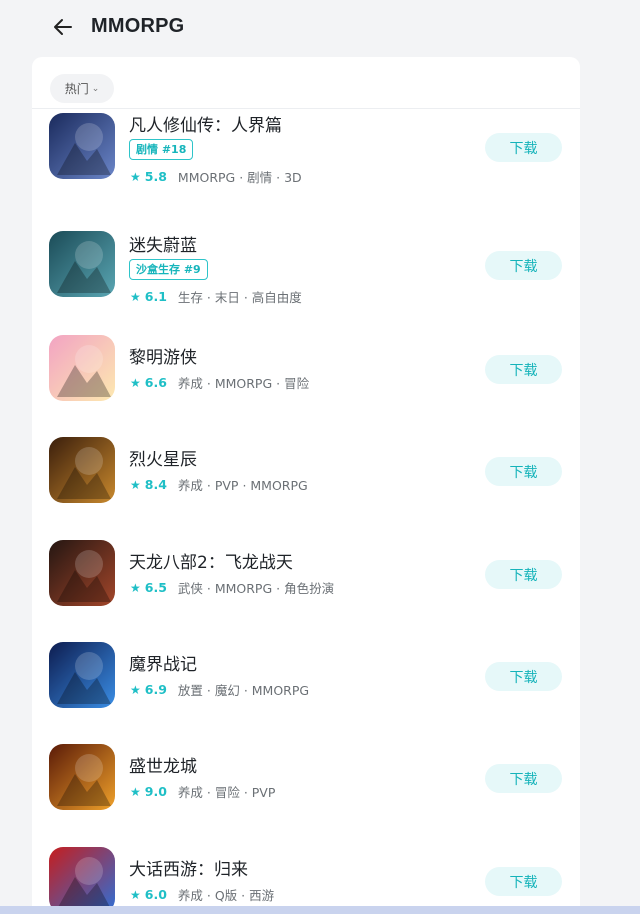  I want to click on rating-score: 6.1, so click(155, 296).